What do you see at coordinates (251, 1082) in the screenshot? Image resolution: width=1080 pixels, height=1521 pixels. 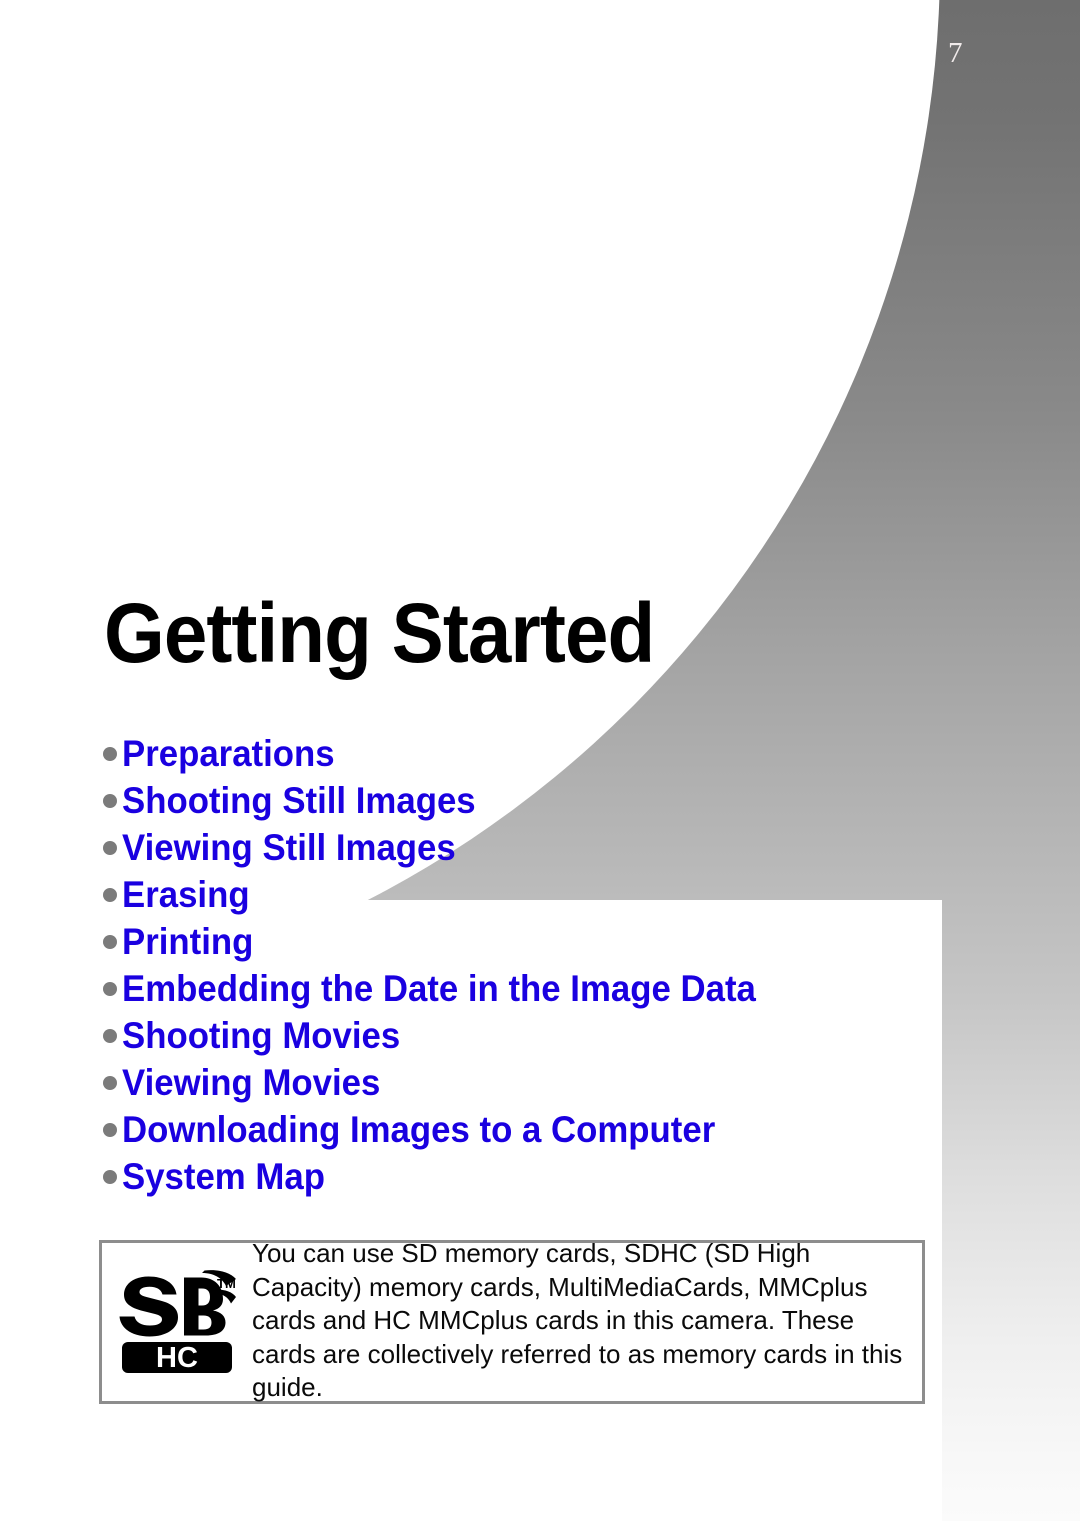 I see `list-item-label: Viewing Movies` at bounding box center [251, 1082].